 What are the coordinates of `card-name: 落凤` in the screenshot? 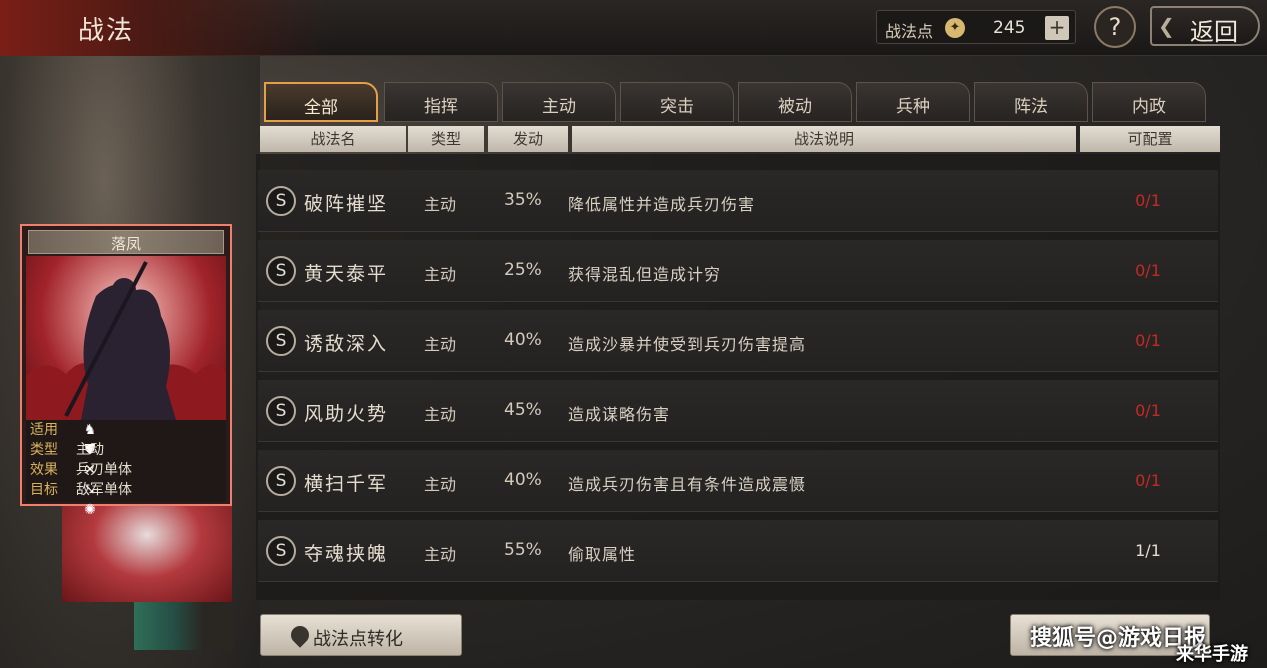 It's located at (125, 244).